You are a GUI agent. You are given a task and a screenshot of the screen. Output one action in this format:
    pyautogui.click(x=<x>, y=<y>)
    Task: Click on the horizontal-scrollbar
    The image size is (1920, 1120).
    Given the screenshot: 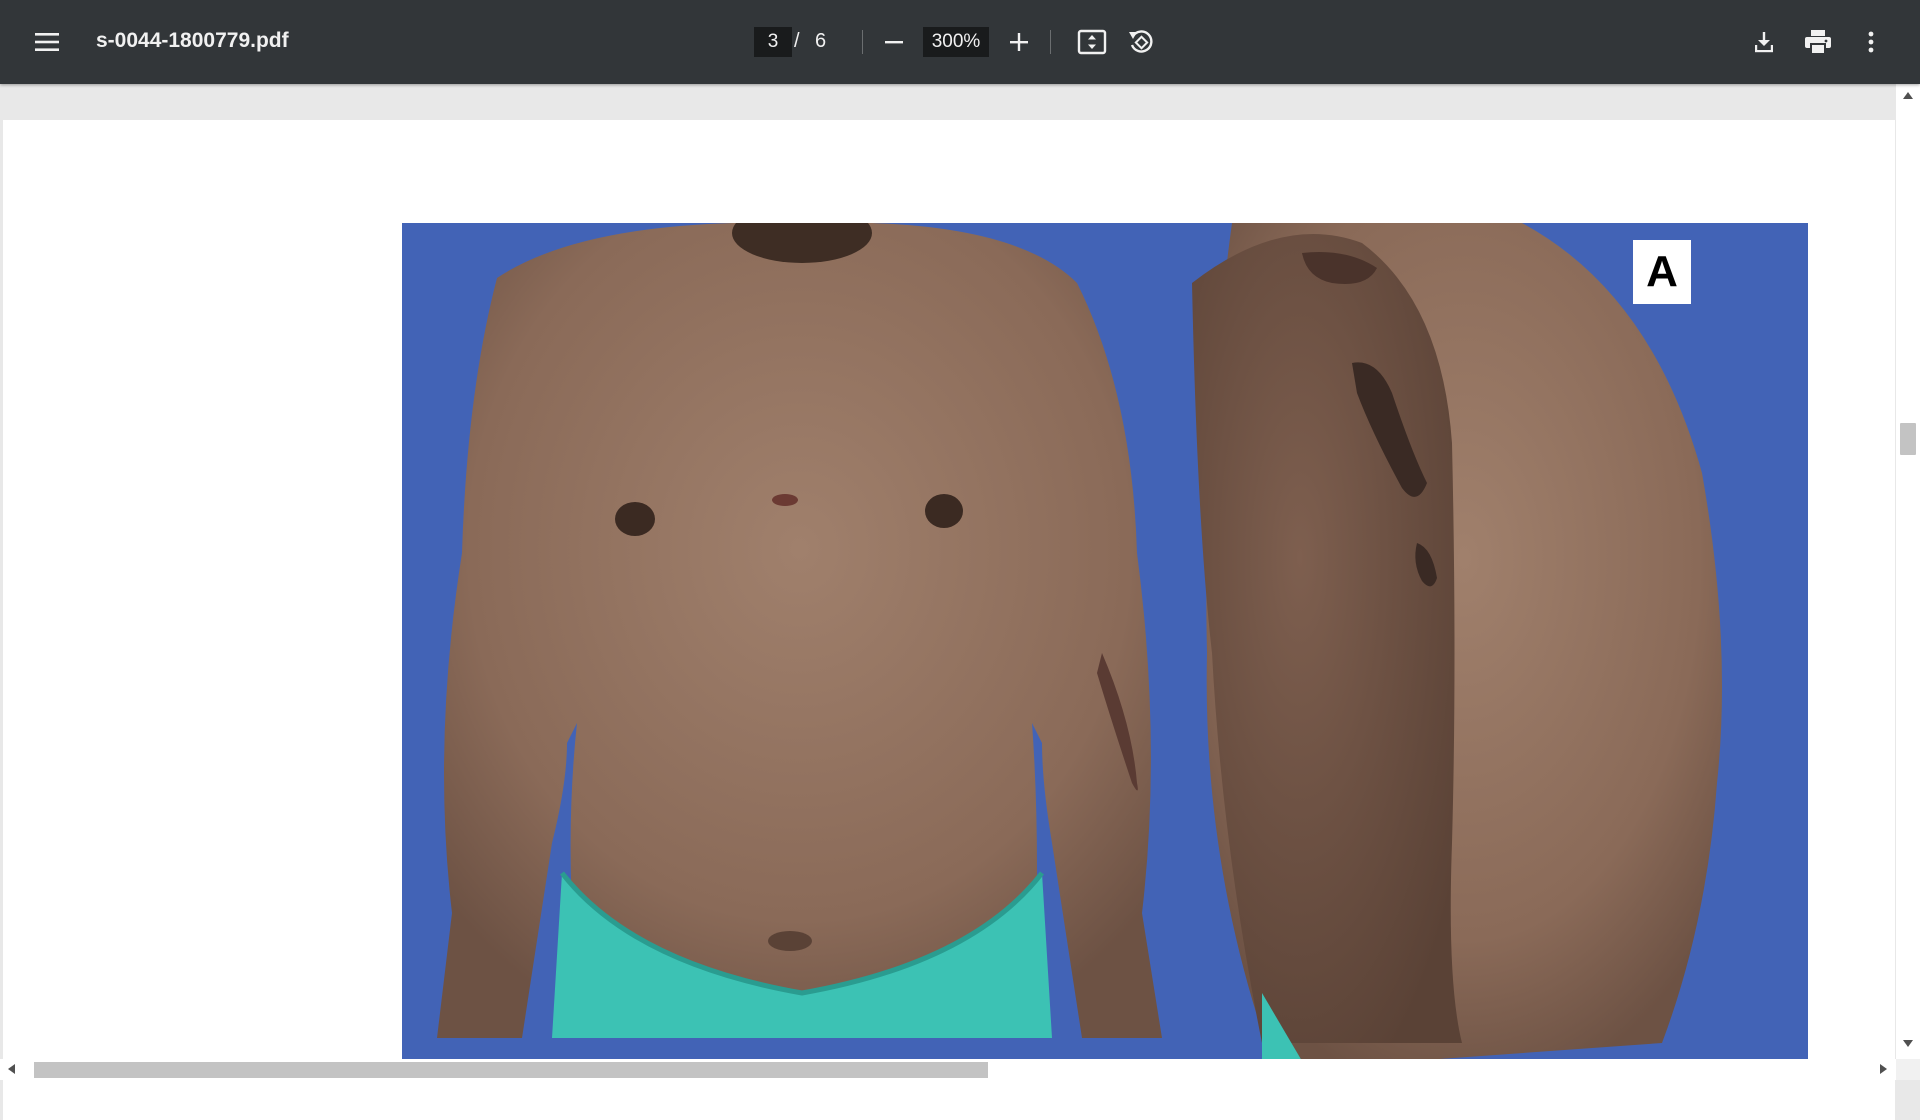 What is the action you would take?
    pyautogui.click(x=948, y=1069)
    